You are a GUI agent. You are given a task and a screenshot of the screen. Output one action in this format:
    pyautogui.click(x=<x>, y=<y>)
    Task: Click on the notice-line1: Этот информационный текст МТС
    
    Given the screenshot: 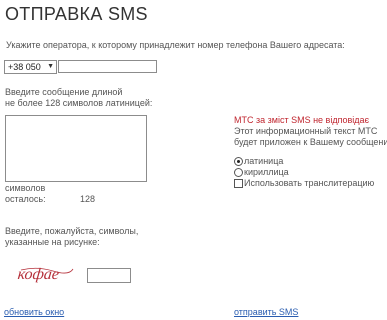 What is the action you would take?
    pyautogui.click(x=306, y=131)
    